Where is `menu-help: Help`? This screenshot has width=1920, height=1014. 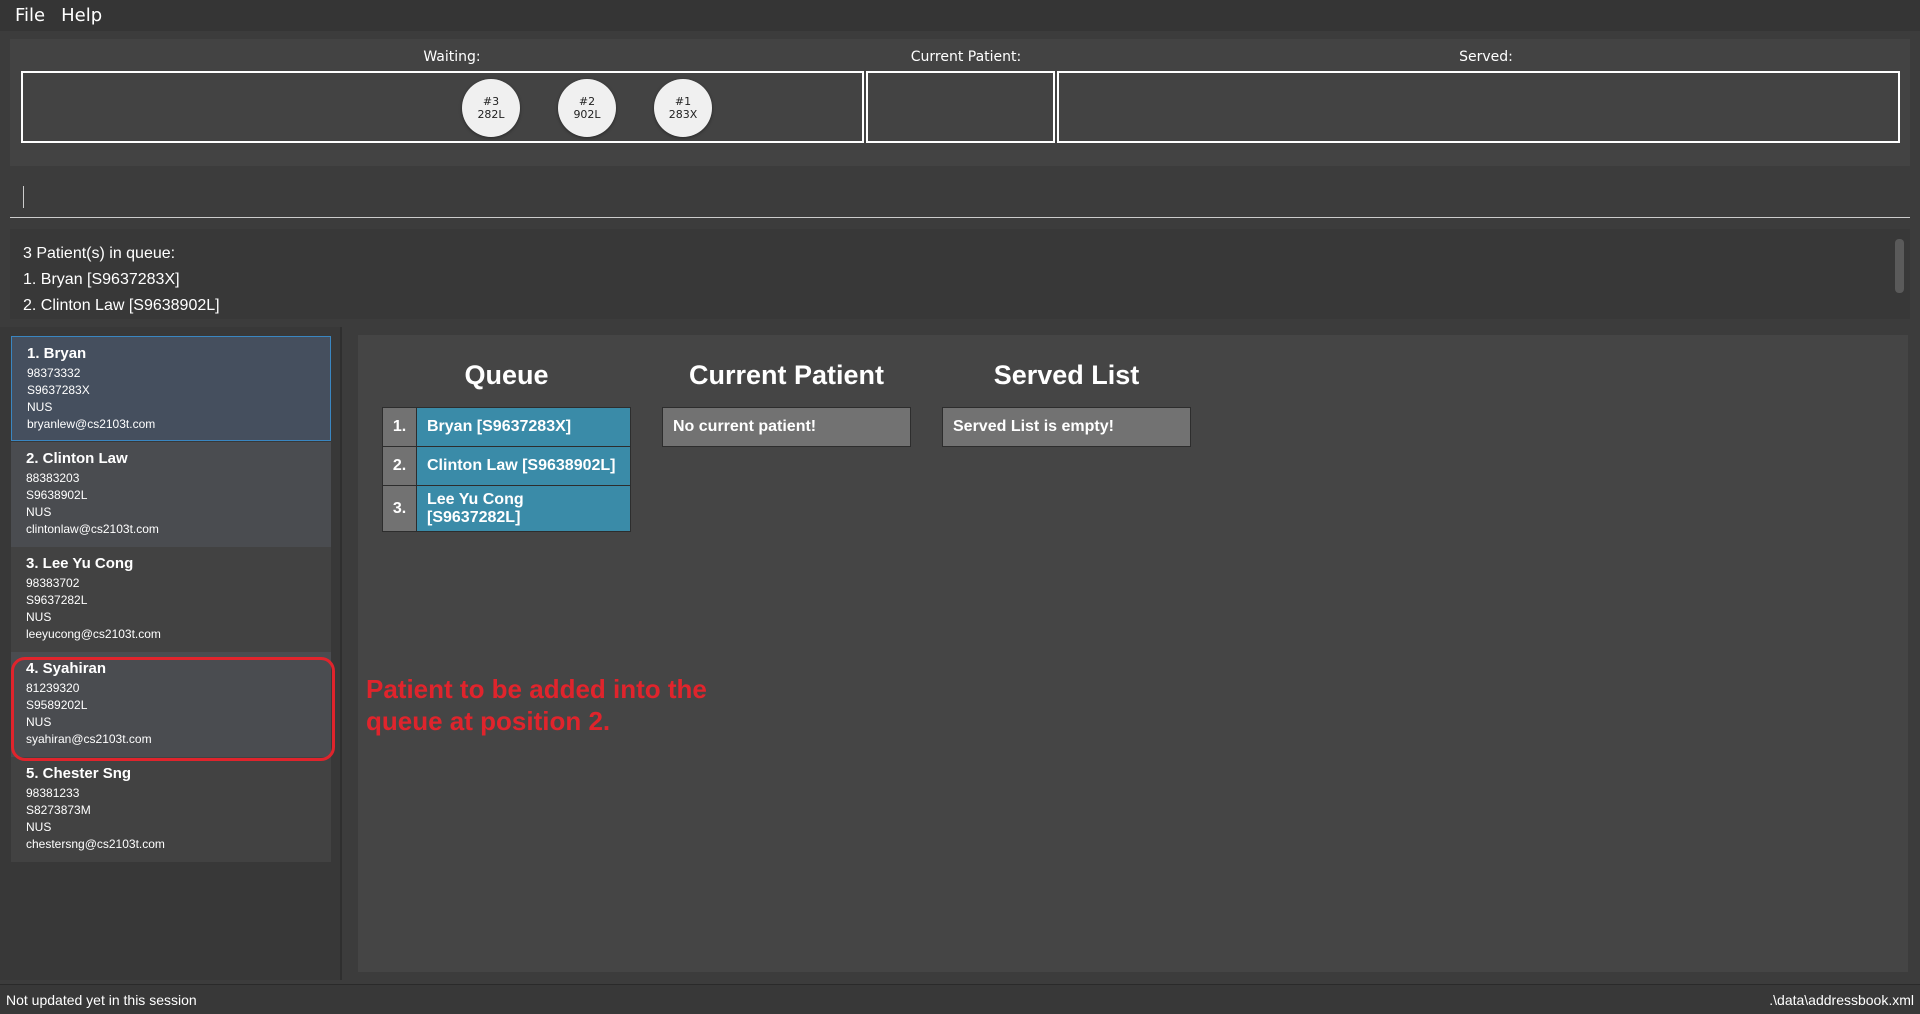 menu-help: Help is located at coordinates (81, 15).